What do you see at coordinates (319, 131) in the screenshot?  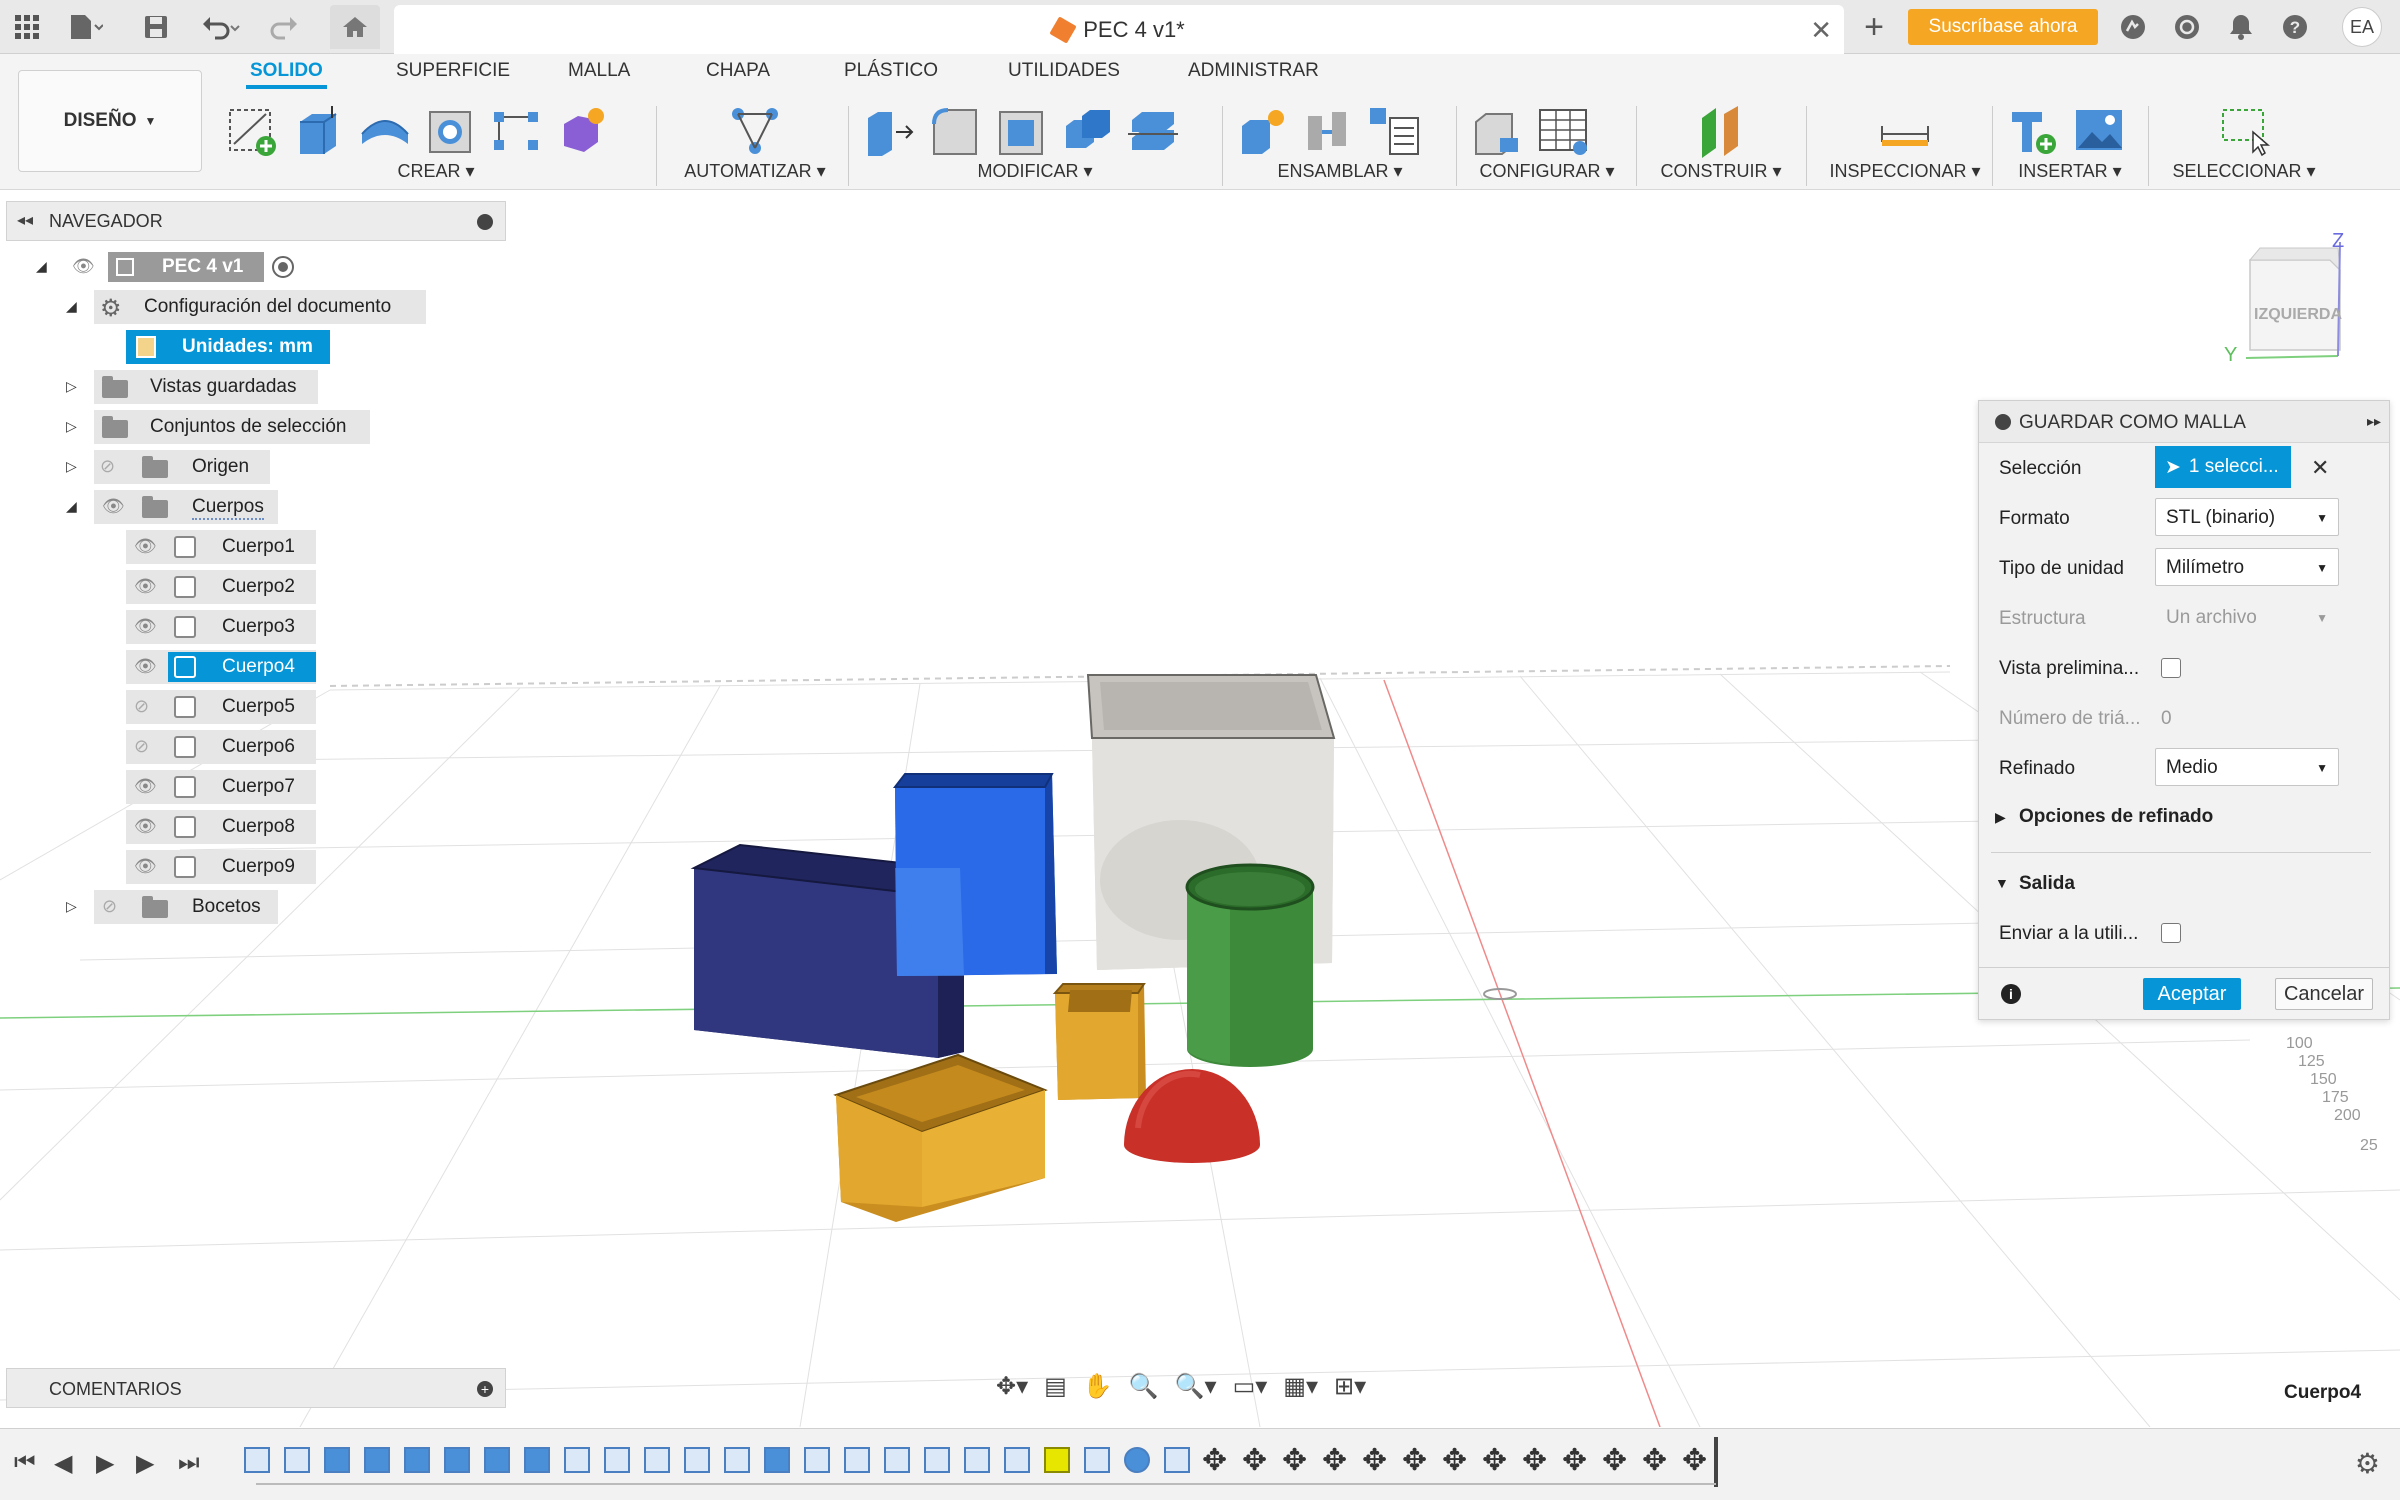 I see `extrude-icon` at bounding box center [319, 131].